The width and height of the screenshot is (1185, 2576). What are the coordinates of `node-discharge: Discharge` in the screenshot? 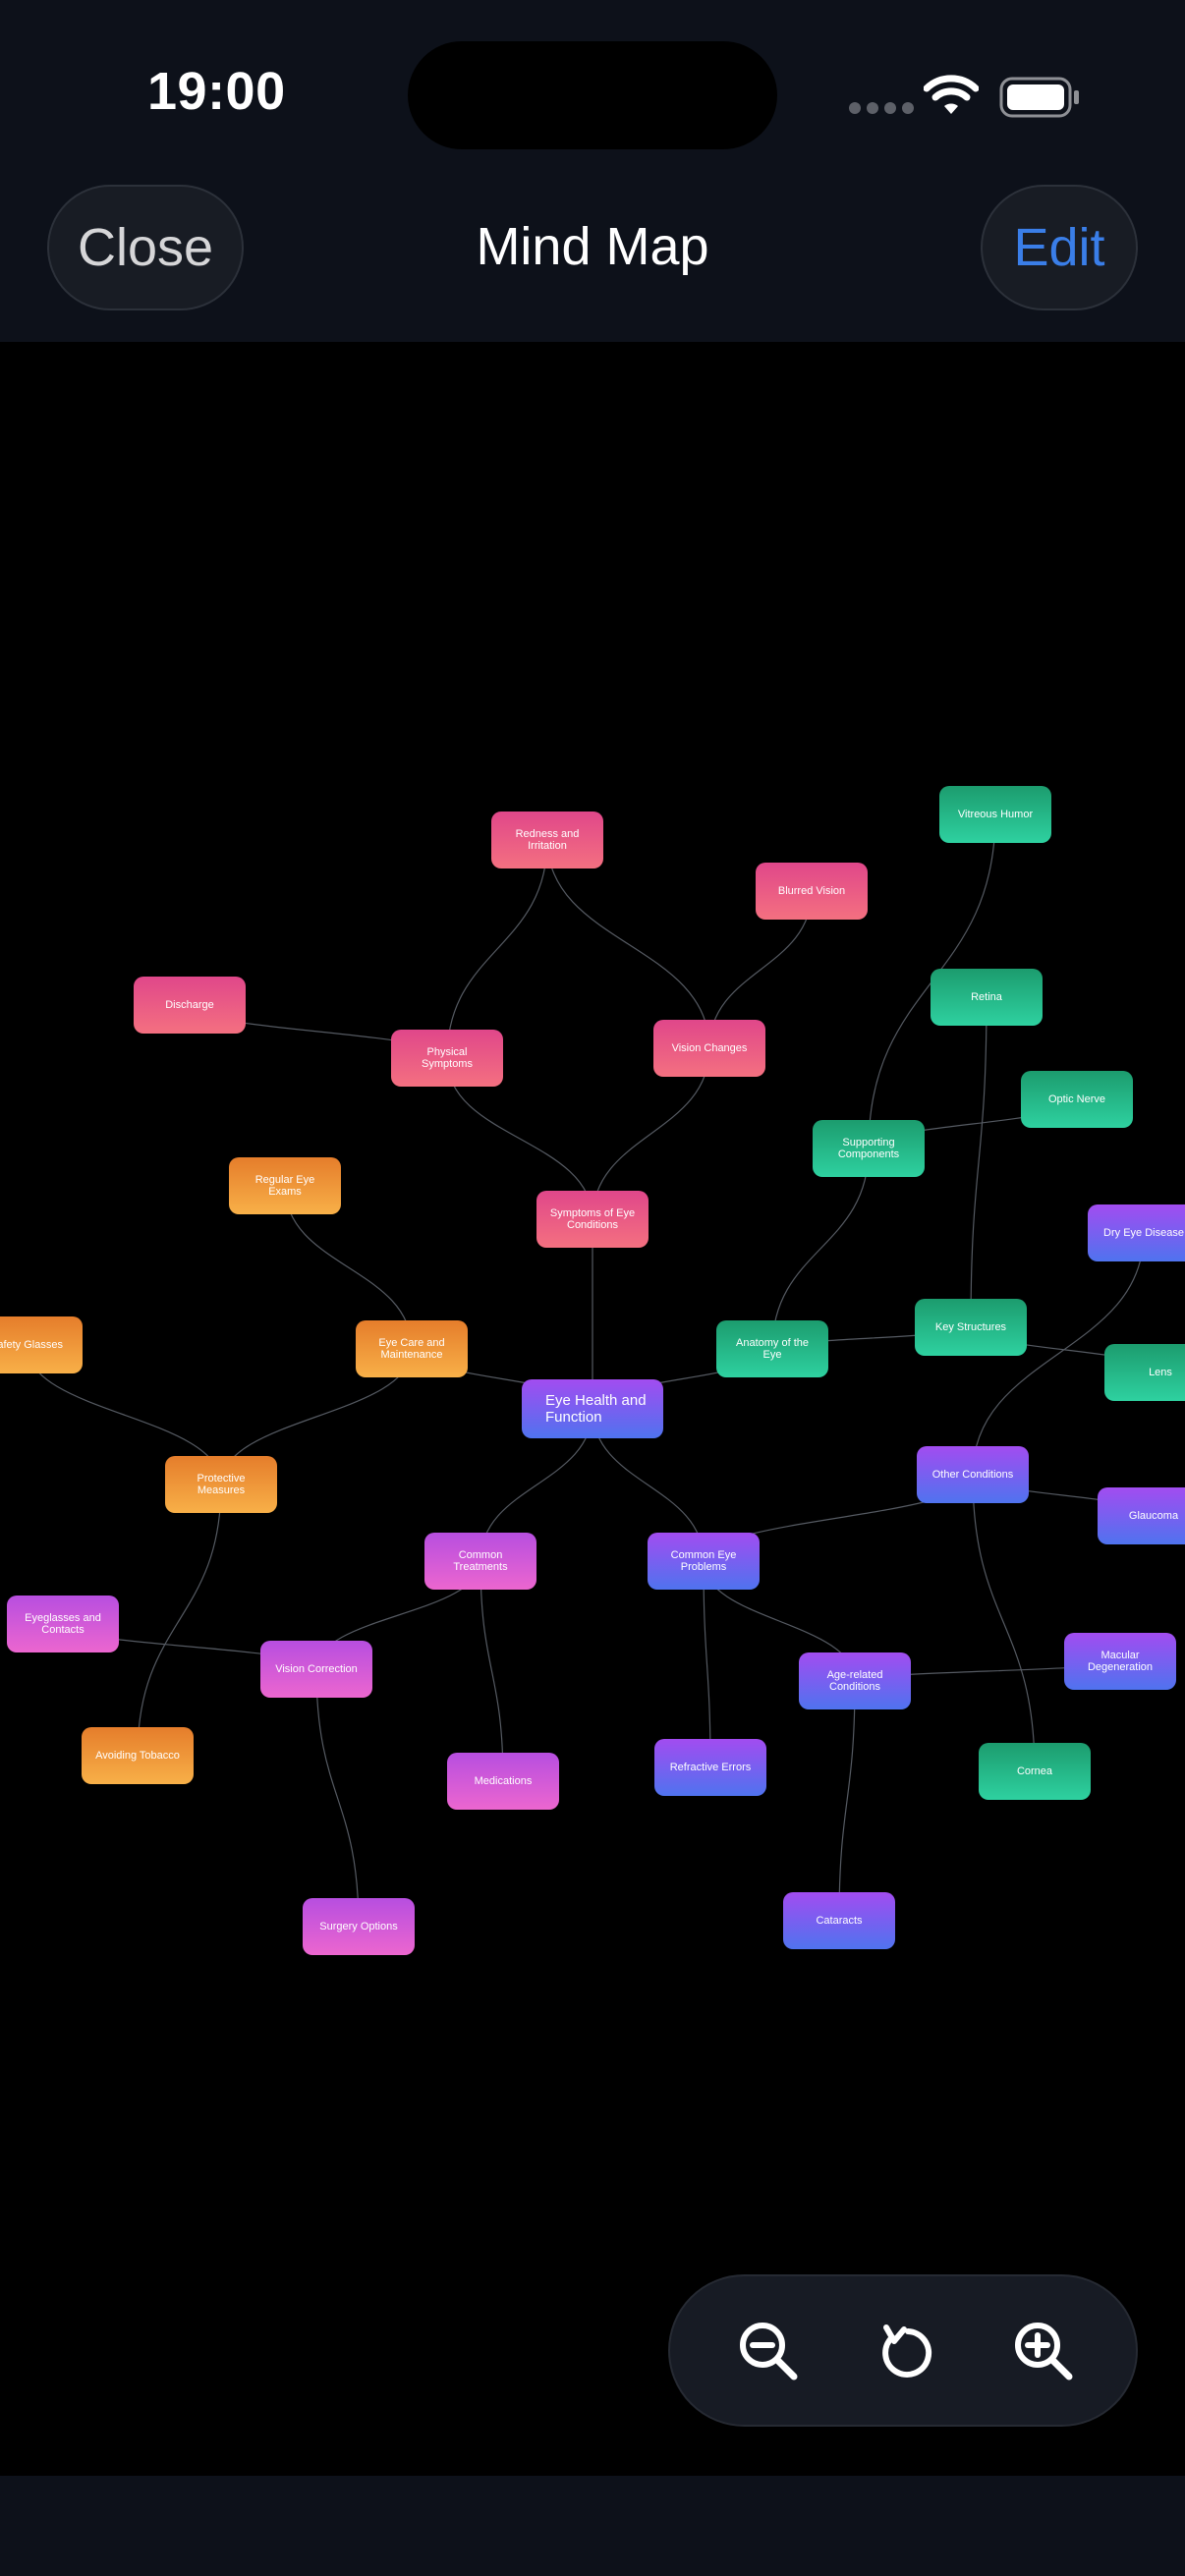 It's located at (190, 1005).